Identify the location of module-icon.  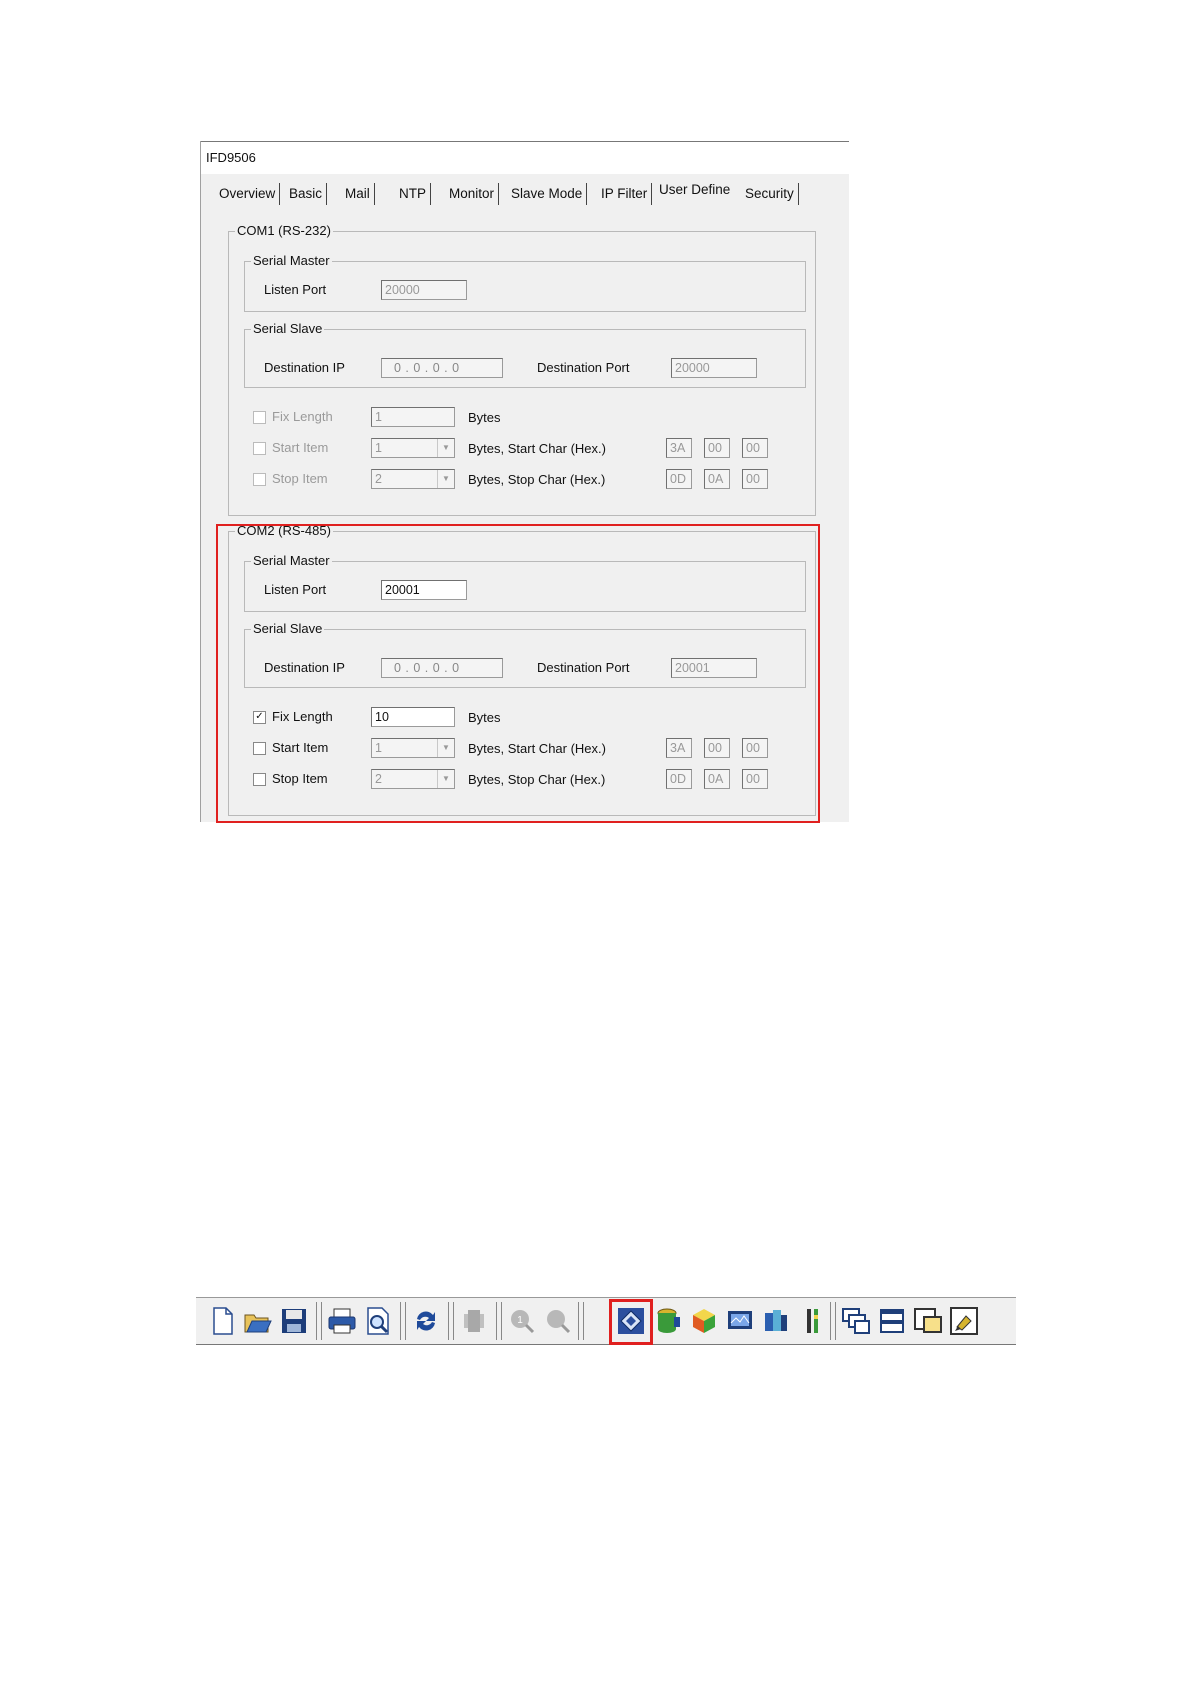
(704, 1321).